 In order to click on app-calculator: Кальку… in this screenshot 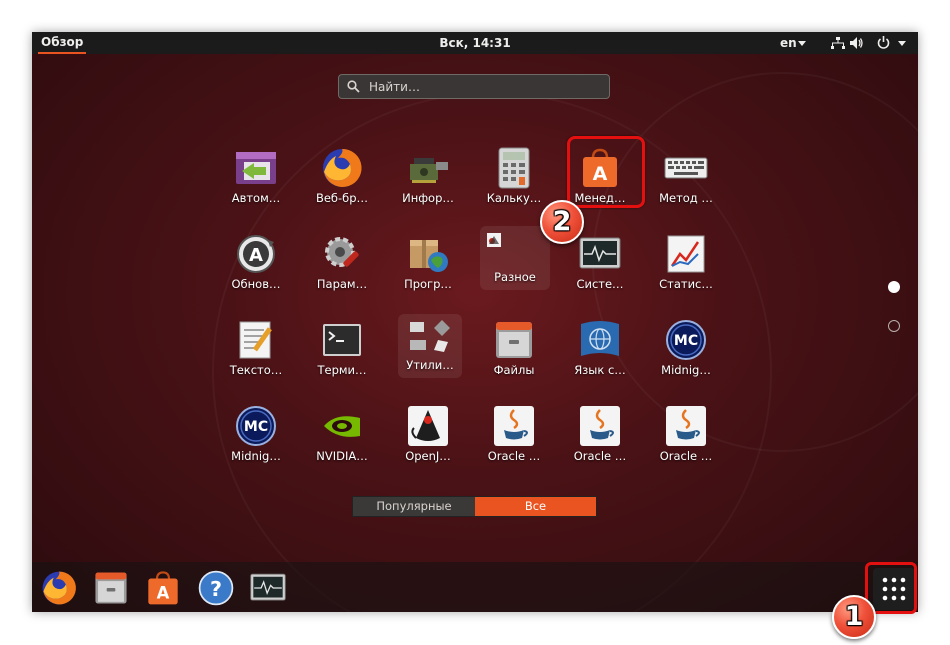, I will do `click(514, 177)`.